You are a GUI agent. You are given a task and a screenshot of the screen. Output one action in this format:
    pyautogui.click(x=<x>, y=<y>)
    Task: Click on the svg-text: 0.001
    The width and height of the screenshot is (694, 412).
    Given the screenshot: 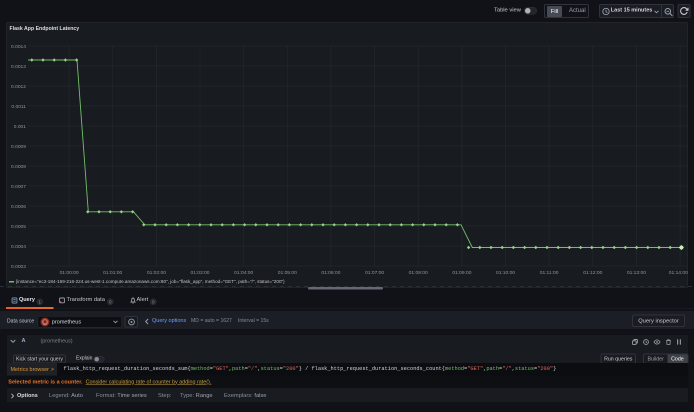 What is the action you would take?
    pyautogui.click(x=20, y=127)
    